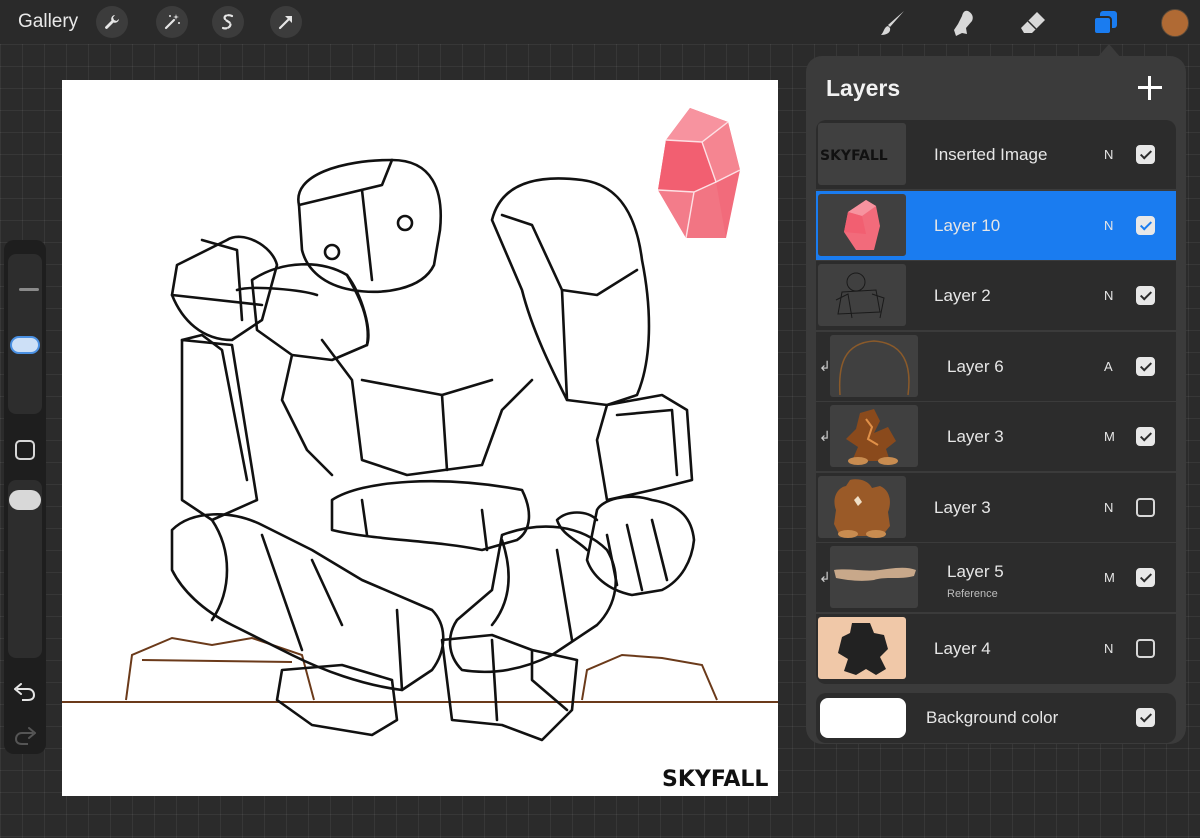 This screenshot has height=838, width=1200. I want to click on layer-row: ↲ Layer 6 A, so click(996, 366).